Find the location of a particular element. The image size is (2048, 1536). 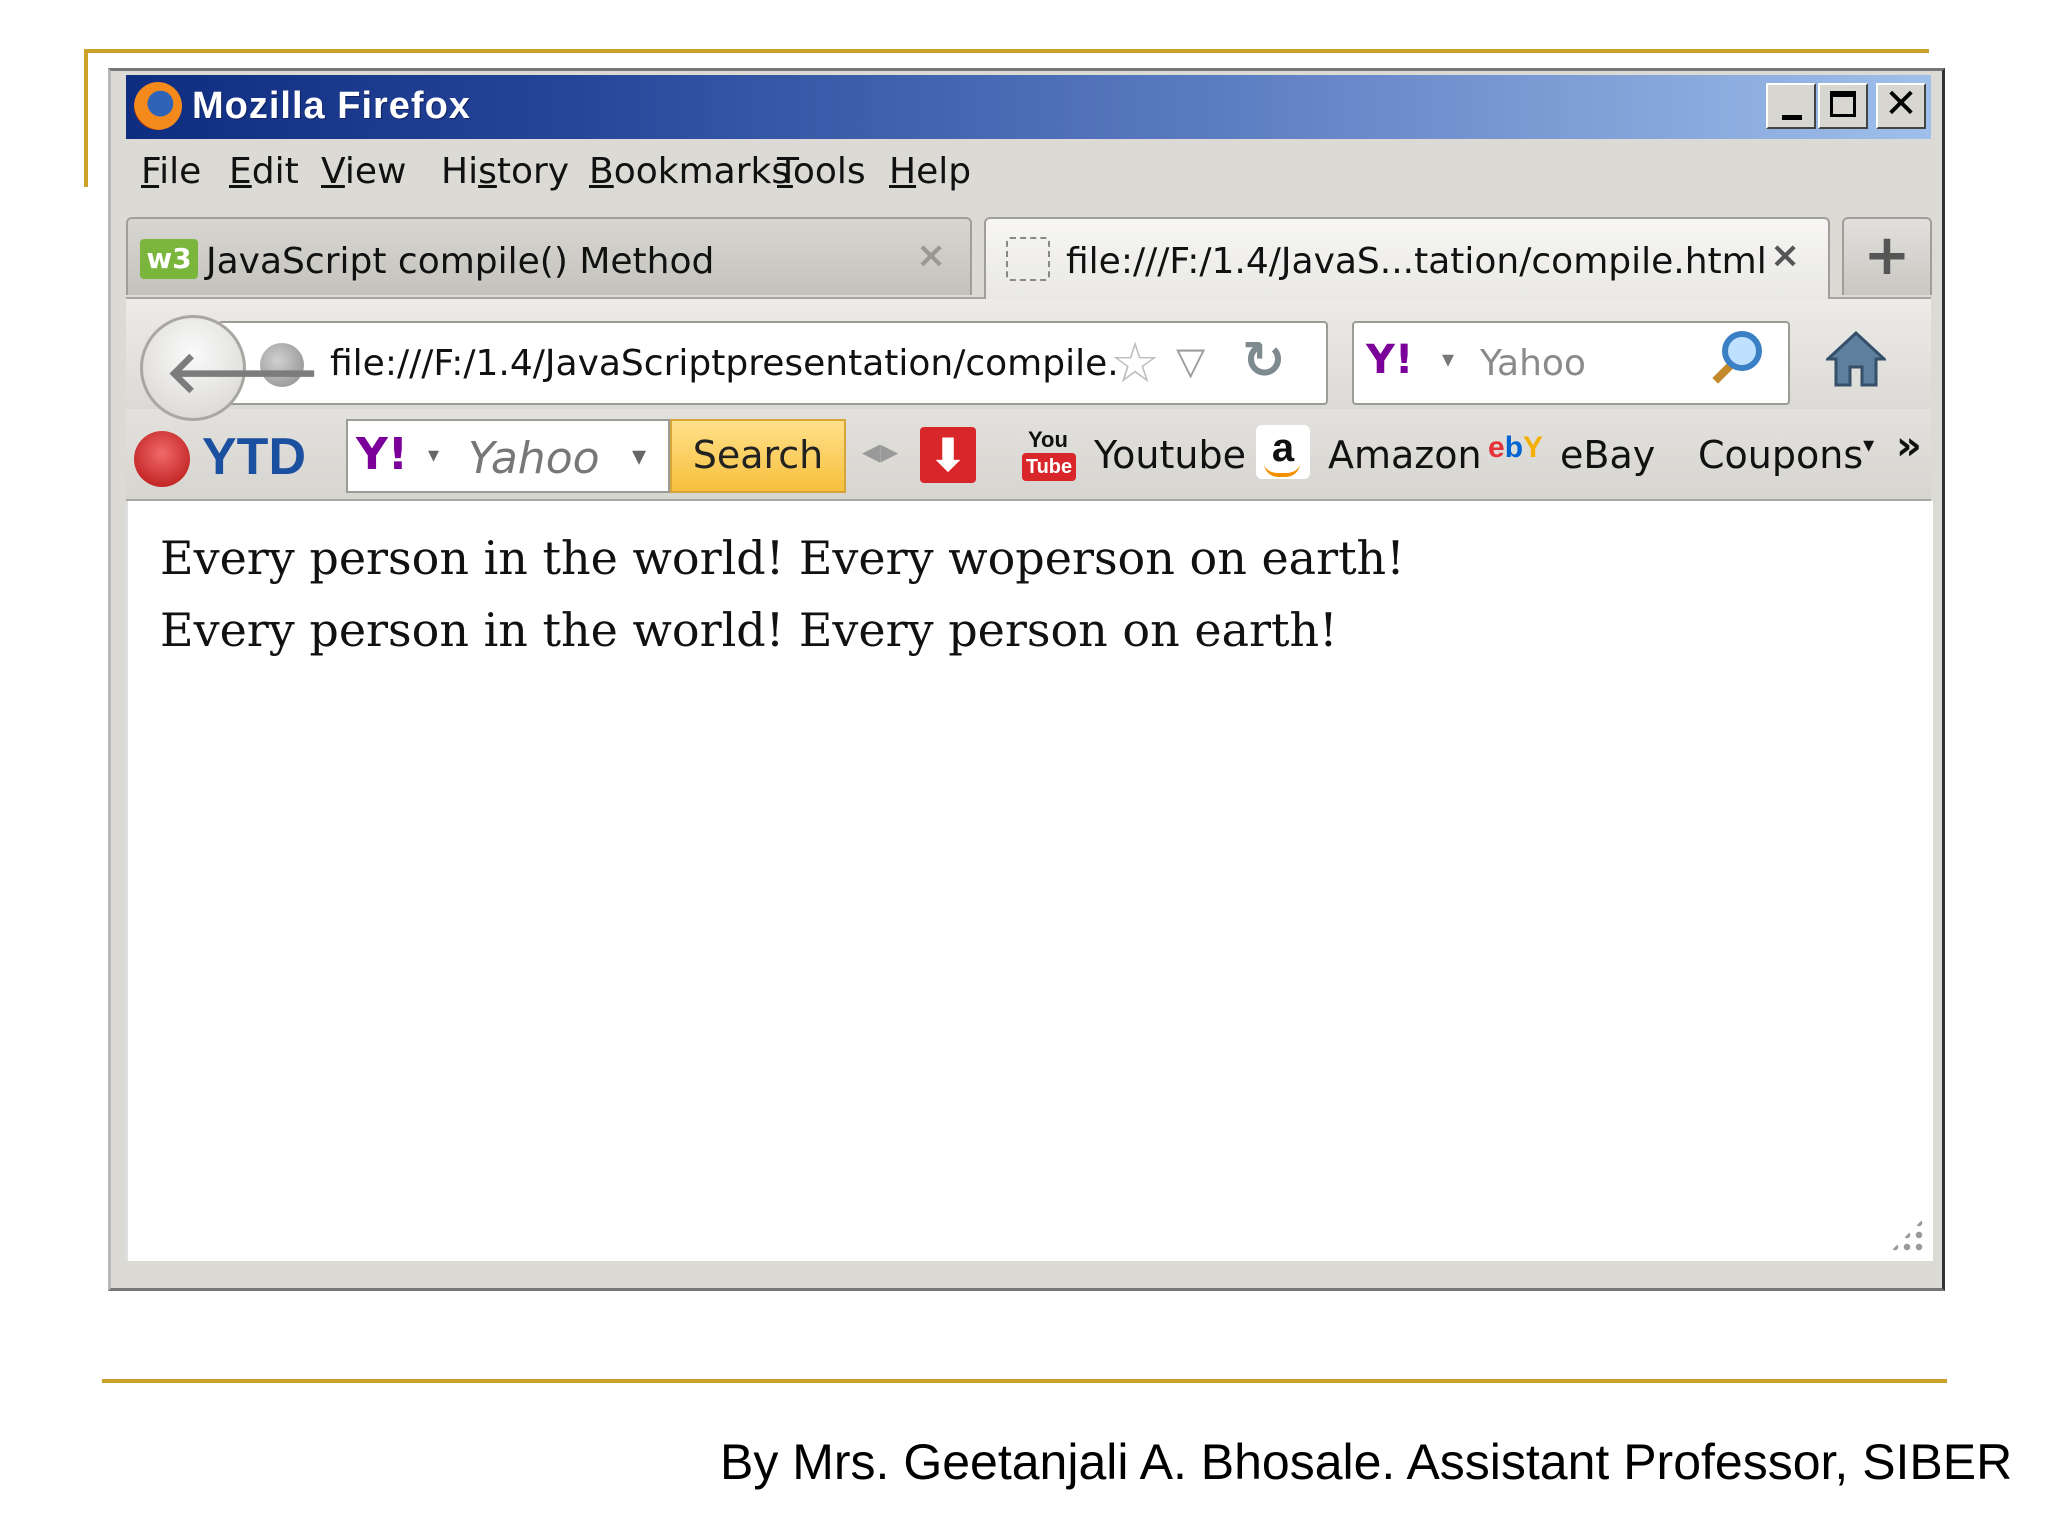

back-button: 🡐 is located at coordinates (230, 368).